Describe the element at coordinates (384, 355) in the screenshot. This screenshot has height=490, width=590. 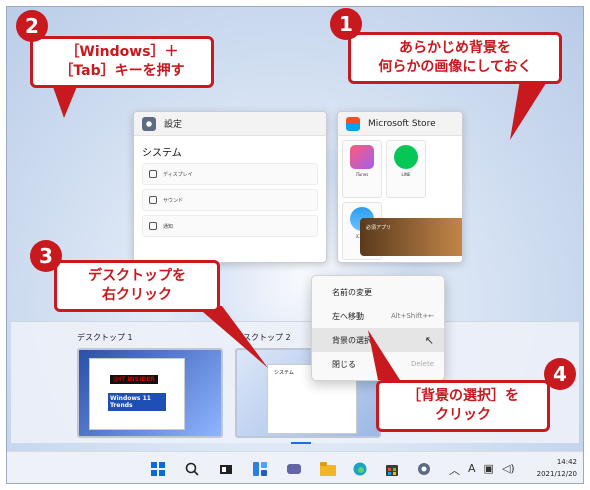
I see `callout-4-arrow` at that location.